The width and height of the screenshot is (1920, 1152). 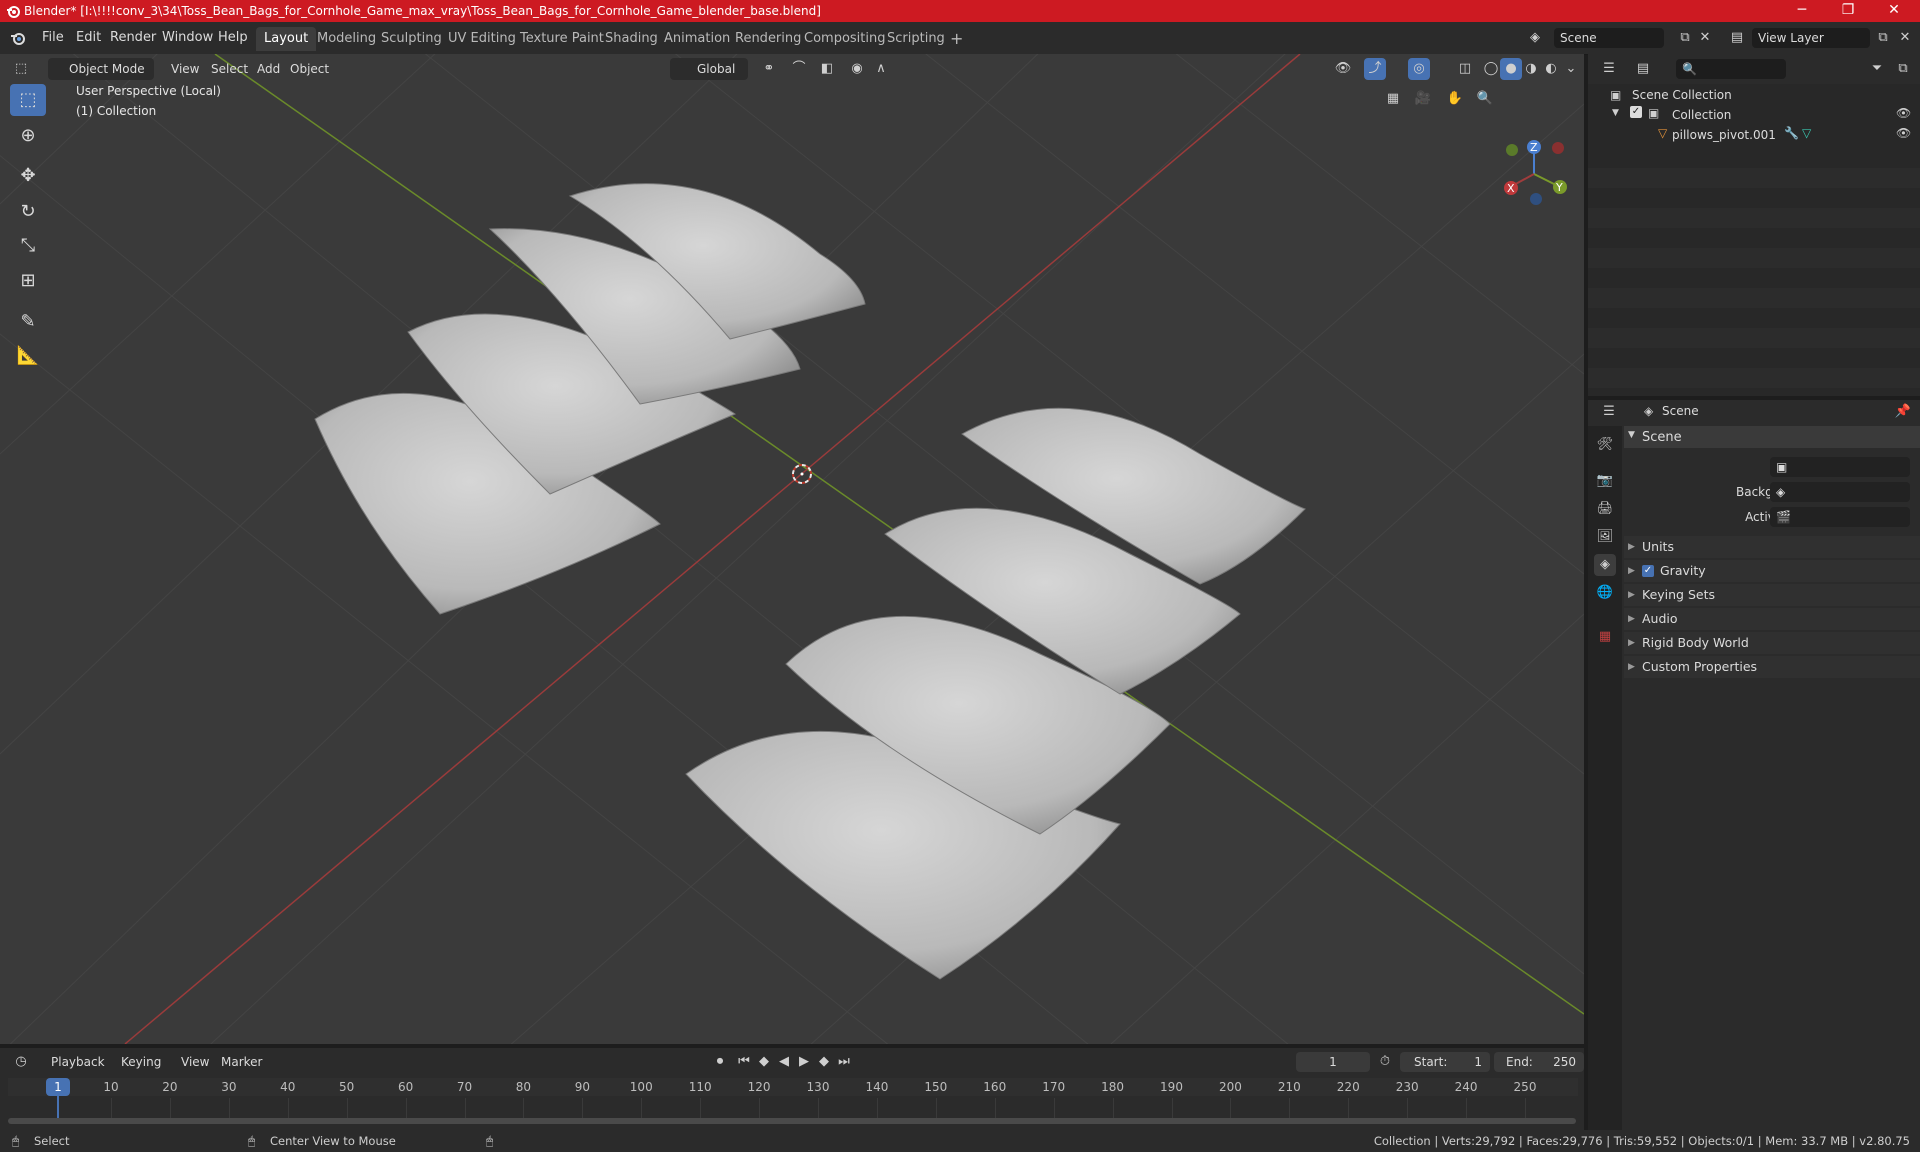 I want to click on timeline-scrollbar, so click(x=792, y=1121).